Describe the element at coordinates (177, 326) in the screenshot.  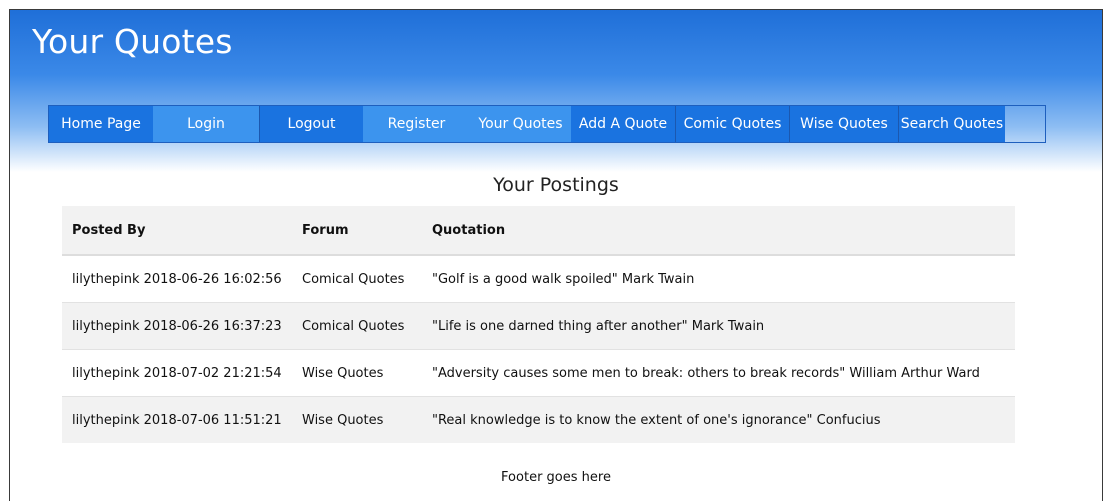
I see `posted-by-cell: lilythepink 2018-06-26 16:37:23` at that location.